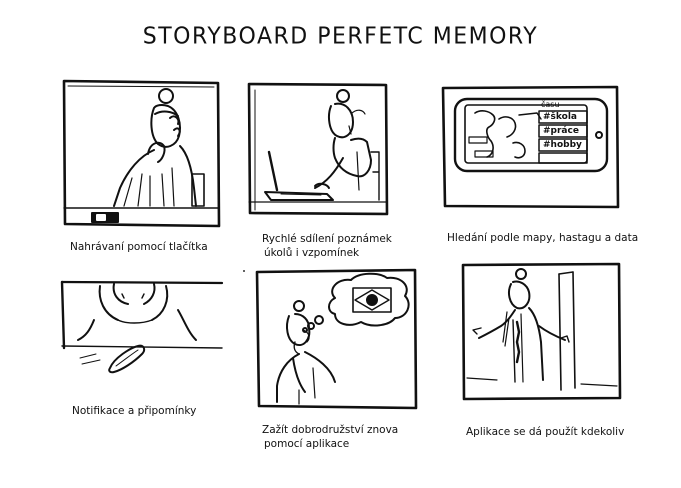 The image size is (681, 488). I want to click on caption-sharing-2: úkolů i vzpomínek, so click(312, 253).